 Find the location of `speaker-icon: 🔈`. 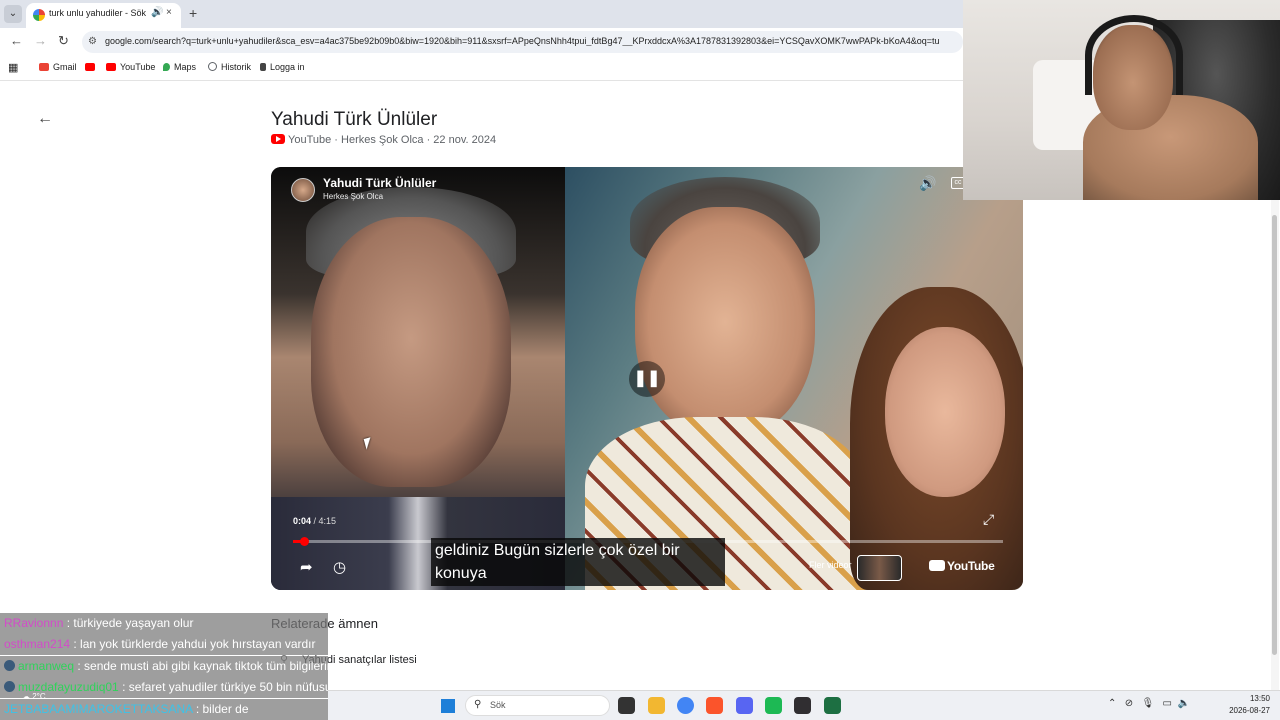

speaker-icon: 🔈 is located at coordinates (1184, 703).